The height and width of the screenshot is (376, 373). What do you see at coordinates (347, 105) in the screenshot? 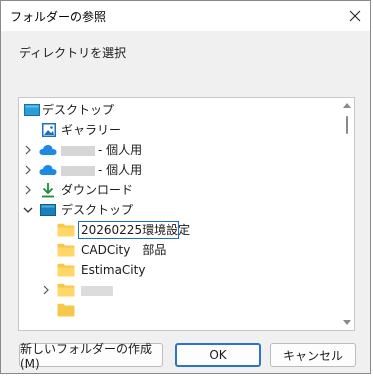
I see `scroll-up-arrow-icon` at bounding box center [347, 105].